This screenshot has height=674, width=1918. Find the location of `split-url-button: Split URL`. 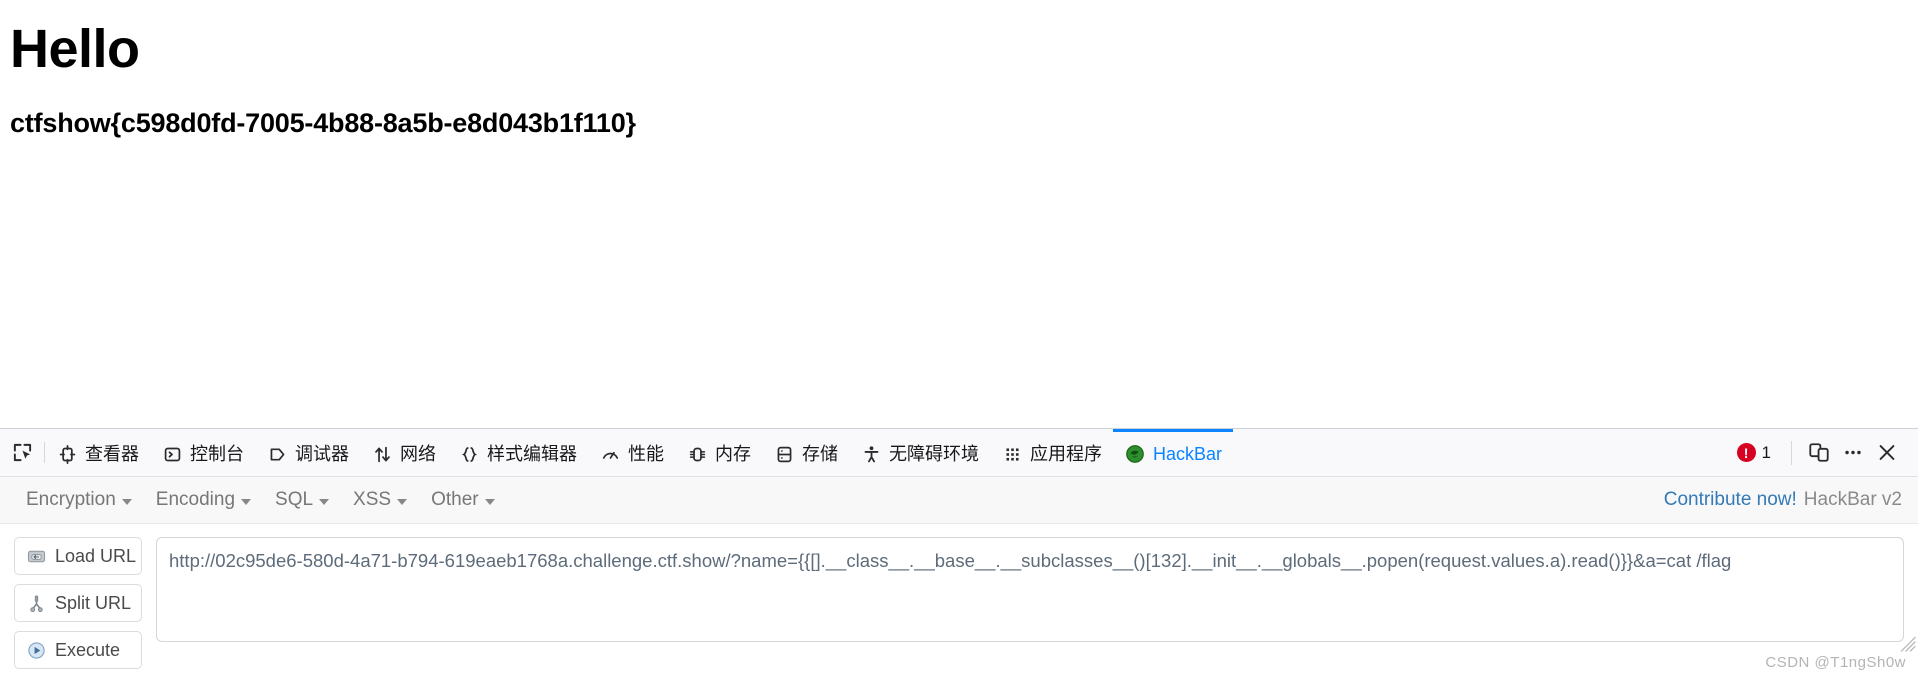

split-url-button: Split URL is located at coordinates (78, 603).